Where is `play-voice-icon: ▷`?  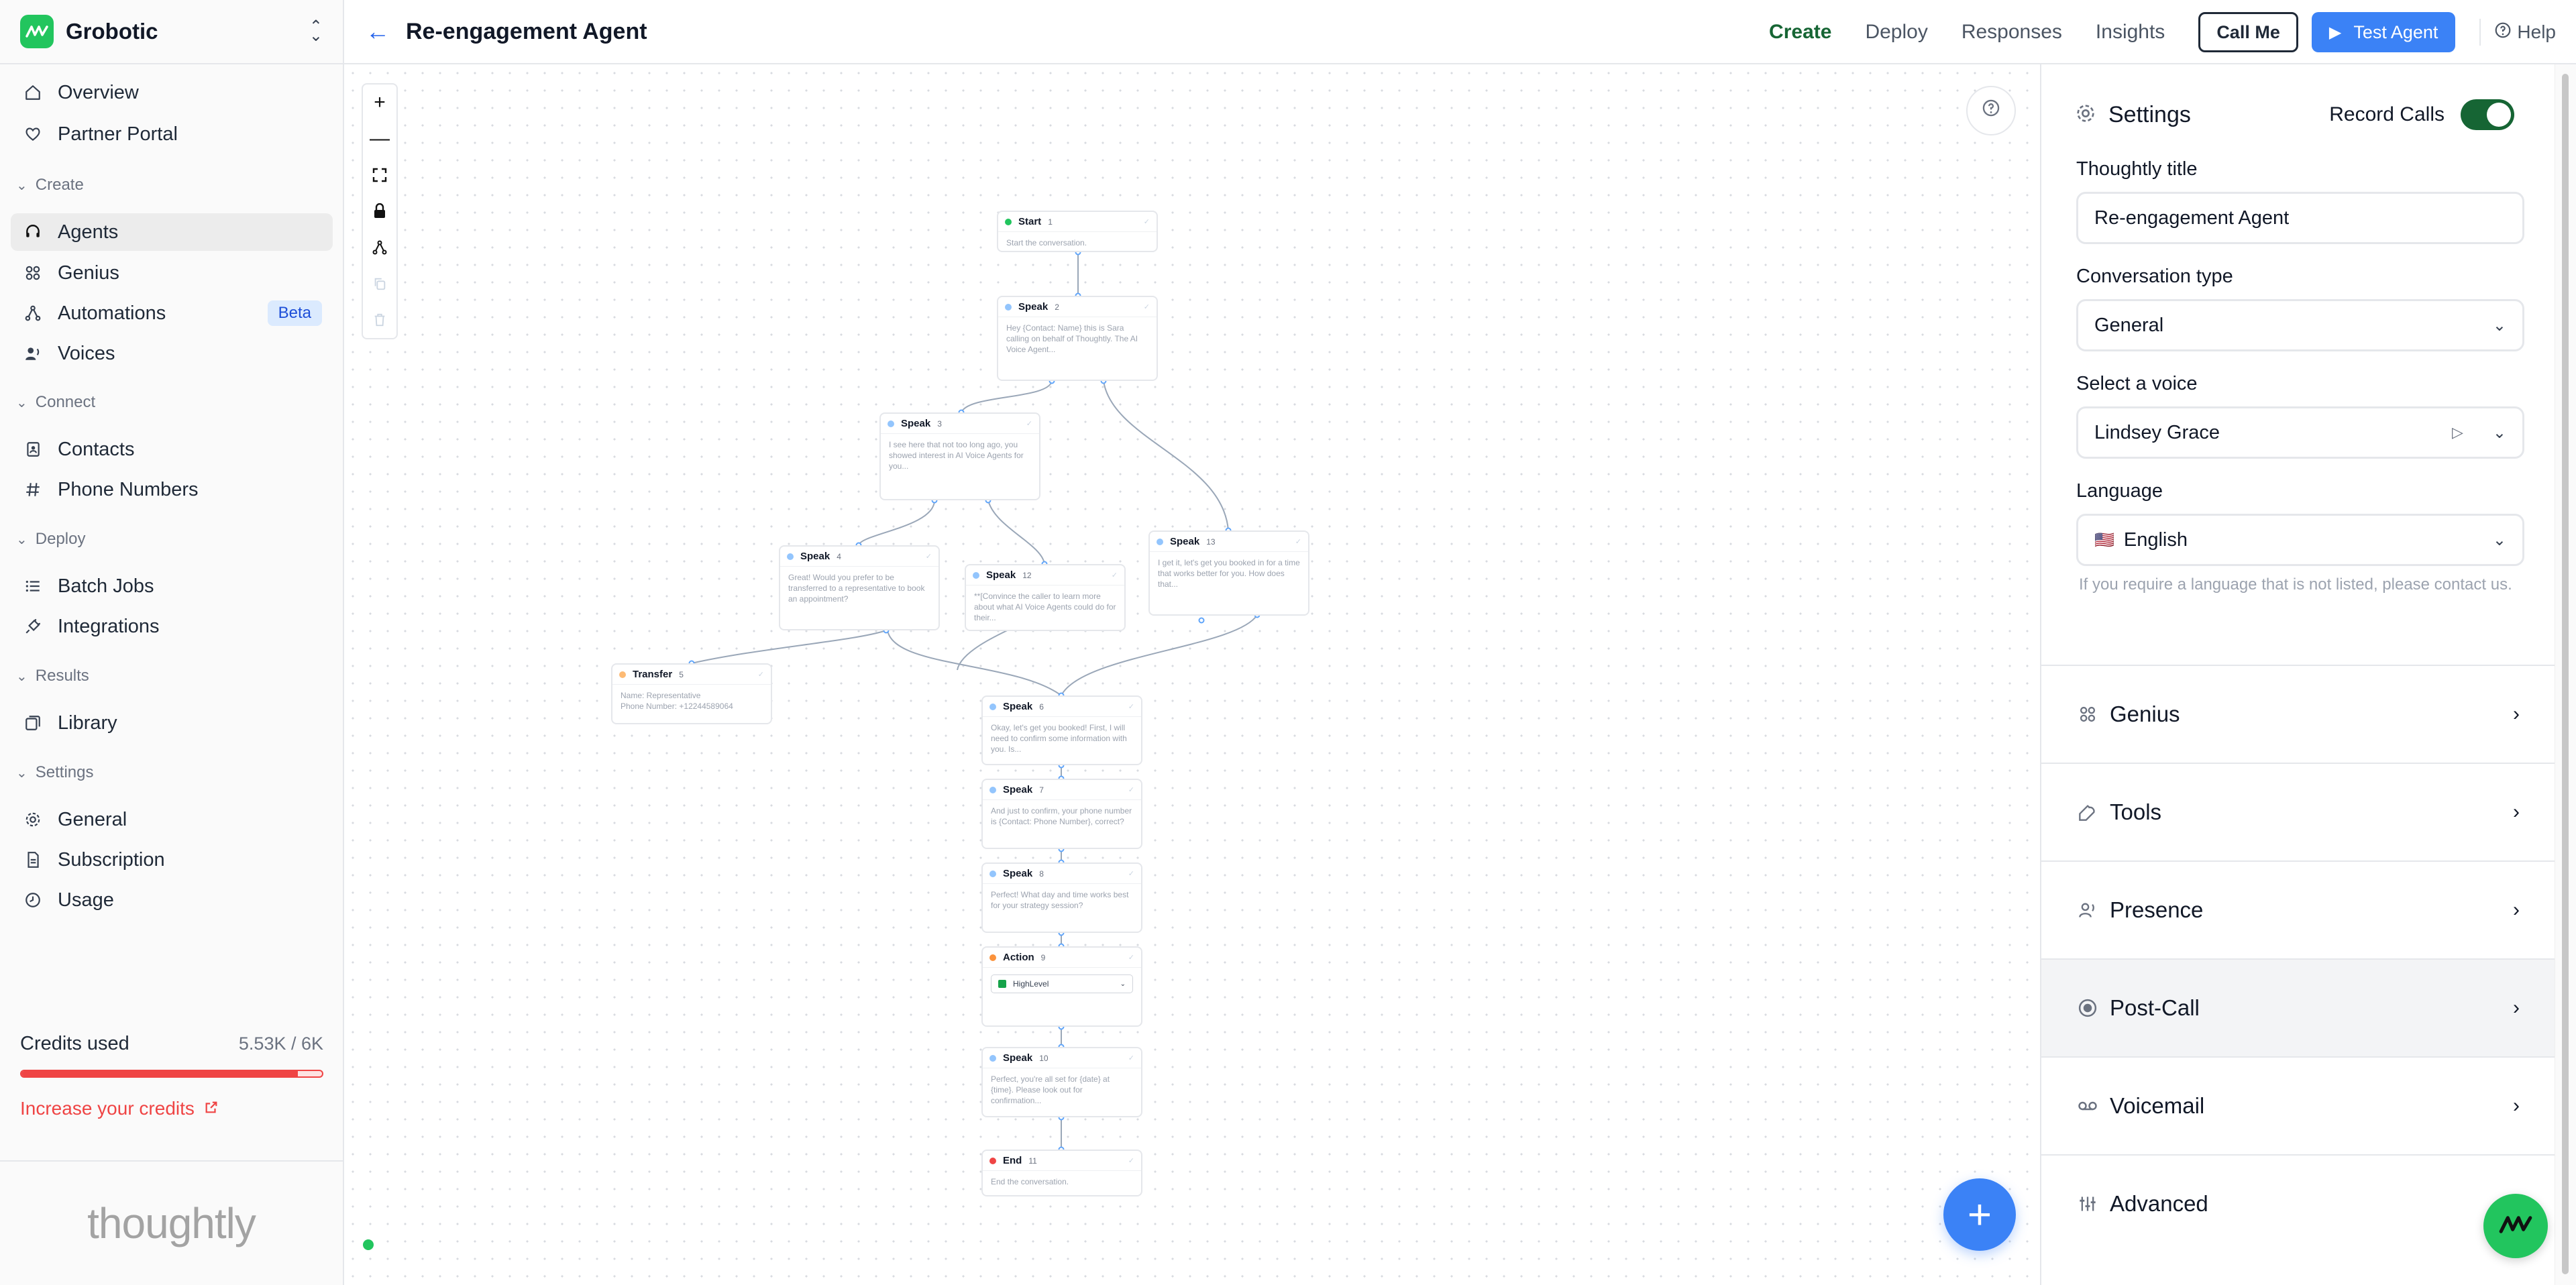
play-voice-icon: ▷ is located at coordinates (2457, 432).